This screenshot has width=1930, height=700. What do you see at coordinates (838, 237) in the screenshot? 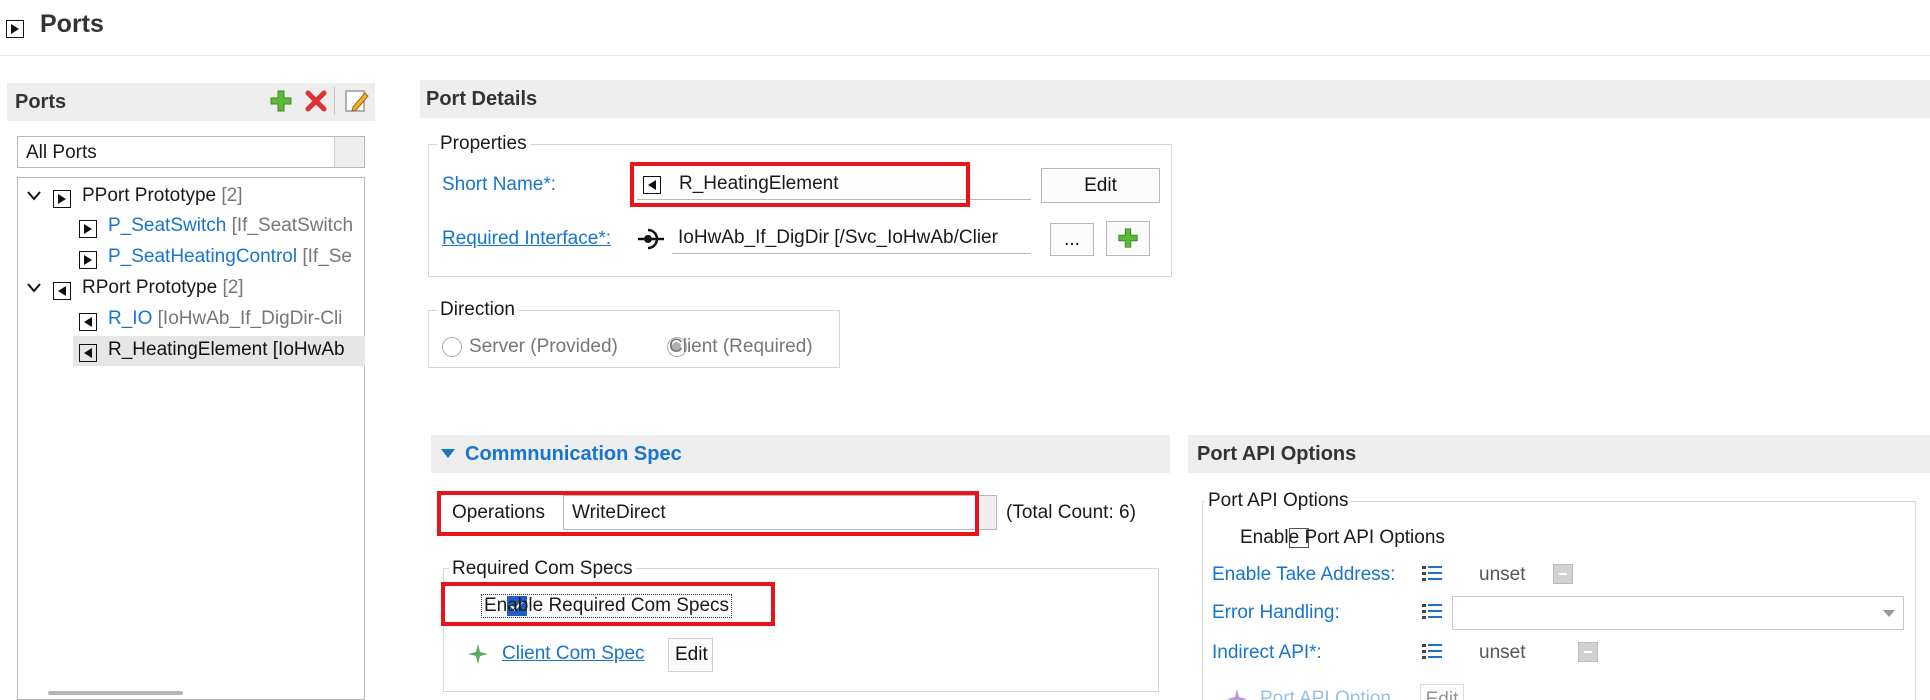
I see `required-interface-value: IoHwAb_If_DigDir [/Svc_IoHwAb/Clier` at bounding box center [838, 237].